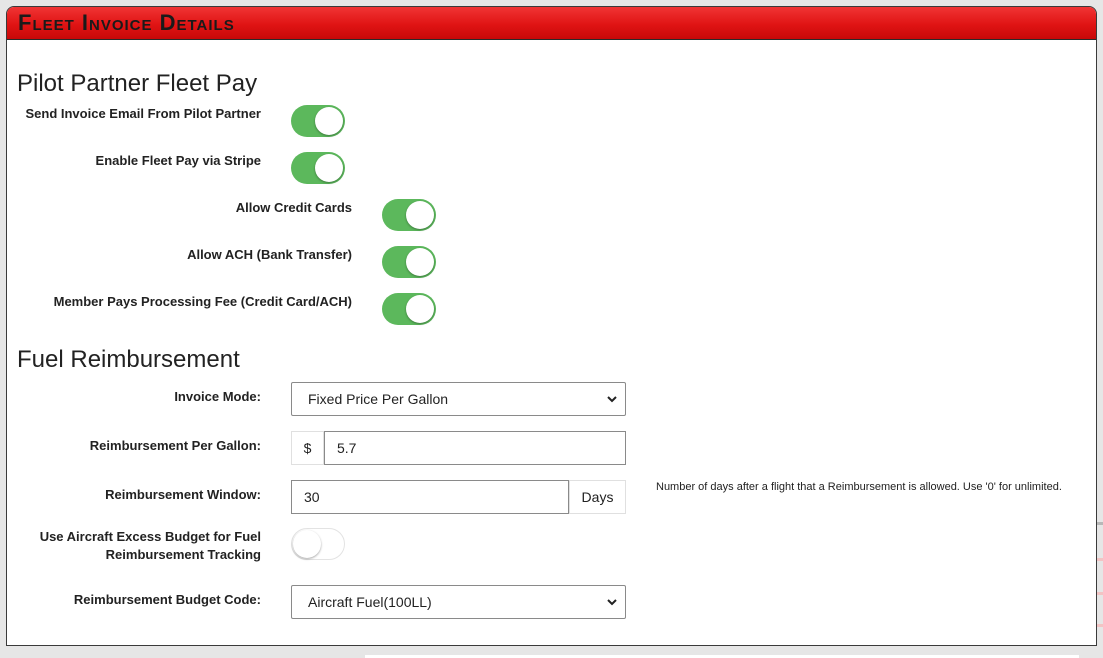  What do you see at coordinates (293, 207) in the screenshot?
I see `label-allow-credit-cards: Allow Credit Cards` at bounding box center [293, 207].